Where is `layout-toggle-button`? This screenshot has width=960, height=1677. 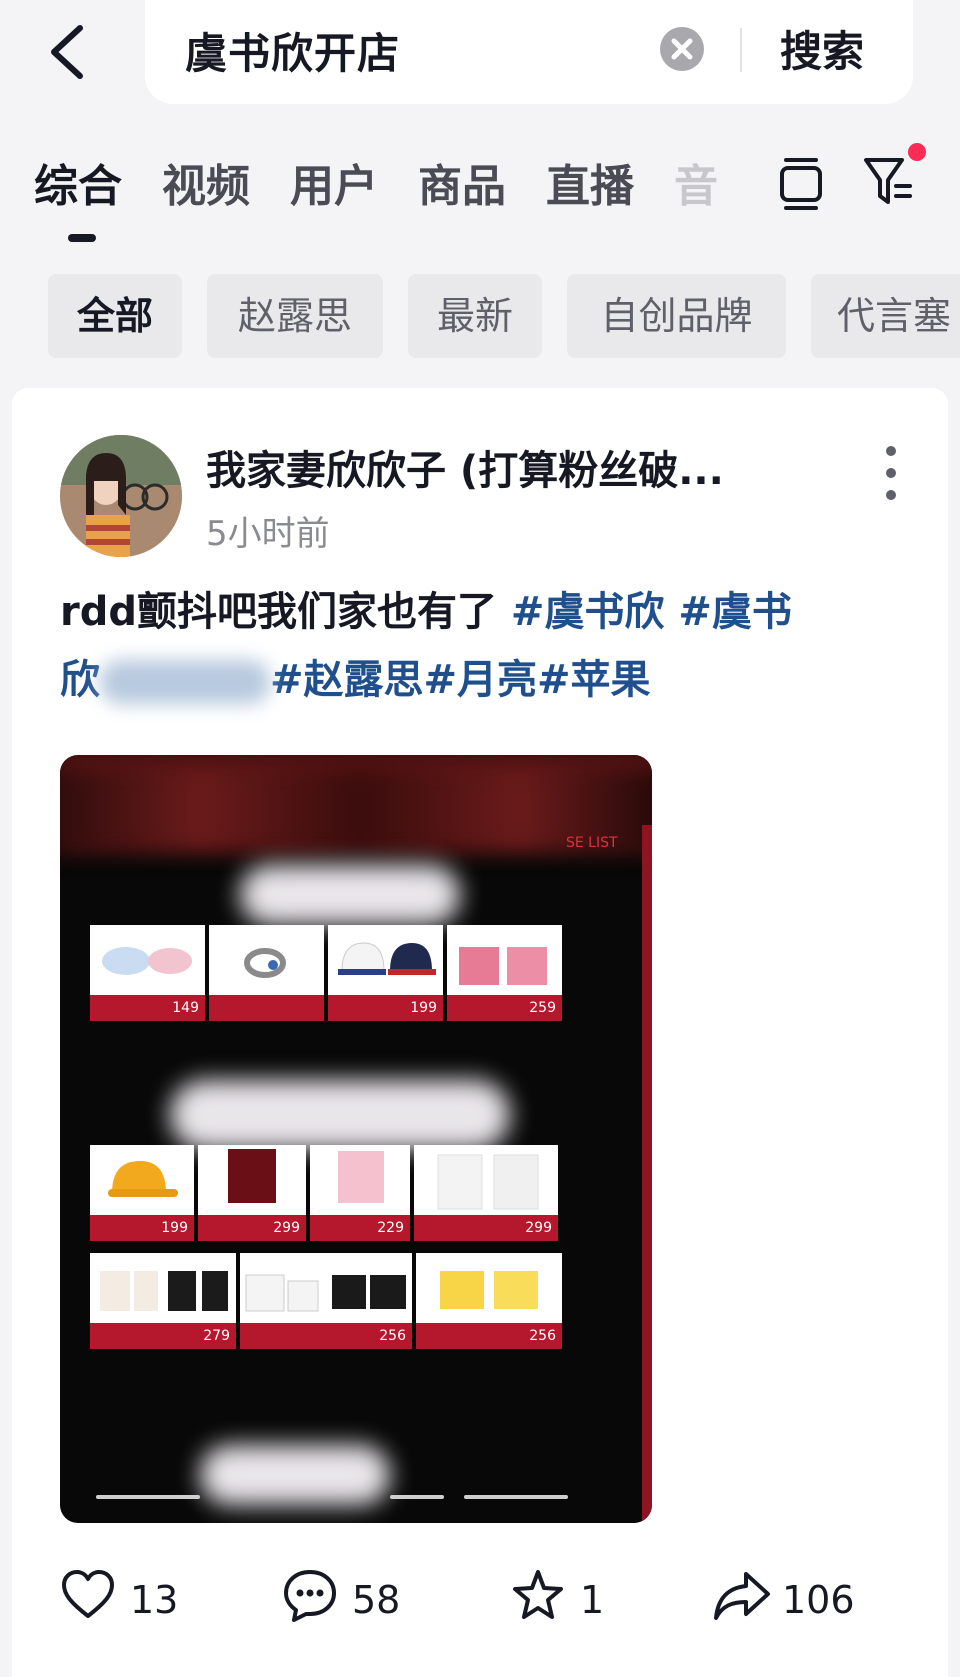 layout-toggle-button is located at coordinates (801, 183).